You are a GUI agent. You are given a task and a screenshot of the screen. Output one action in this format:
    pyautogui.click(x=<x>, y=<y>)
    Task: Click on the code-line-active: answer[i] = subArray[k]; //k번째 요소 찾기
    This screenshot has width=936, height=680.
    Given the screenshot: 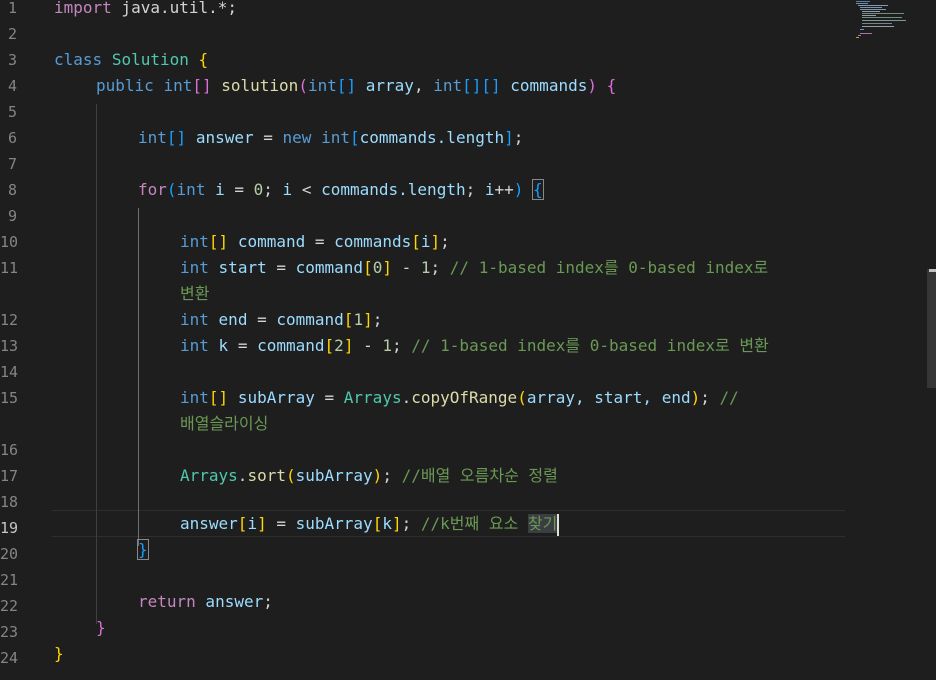 What is the action you would take?
    pyautogui.click(x=370, y=524)
    